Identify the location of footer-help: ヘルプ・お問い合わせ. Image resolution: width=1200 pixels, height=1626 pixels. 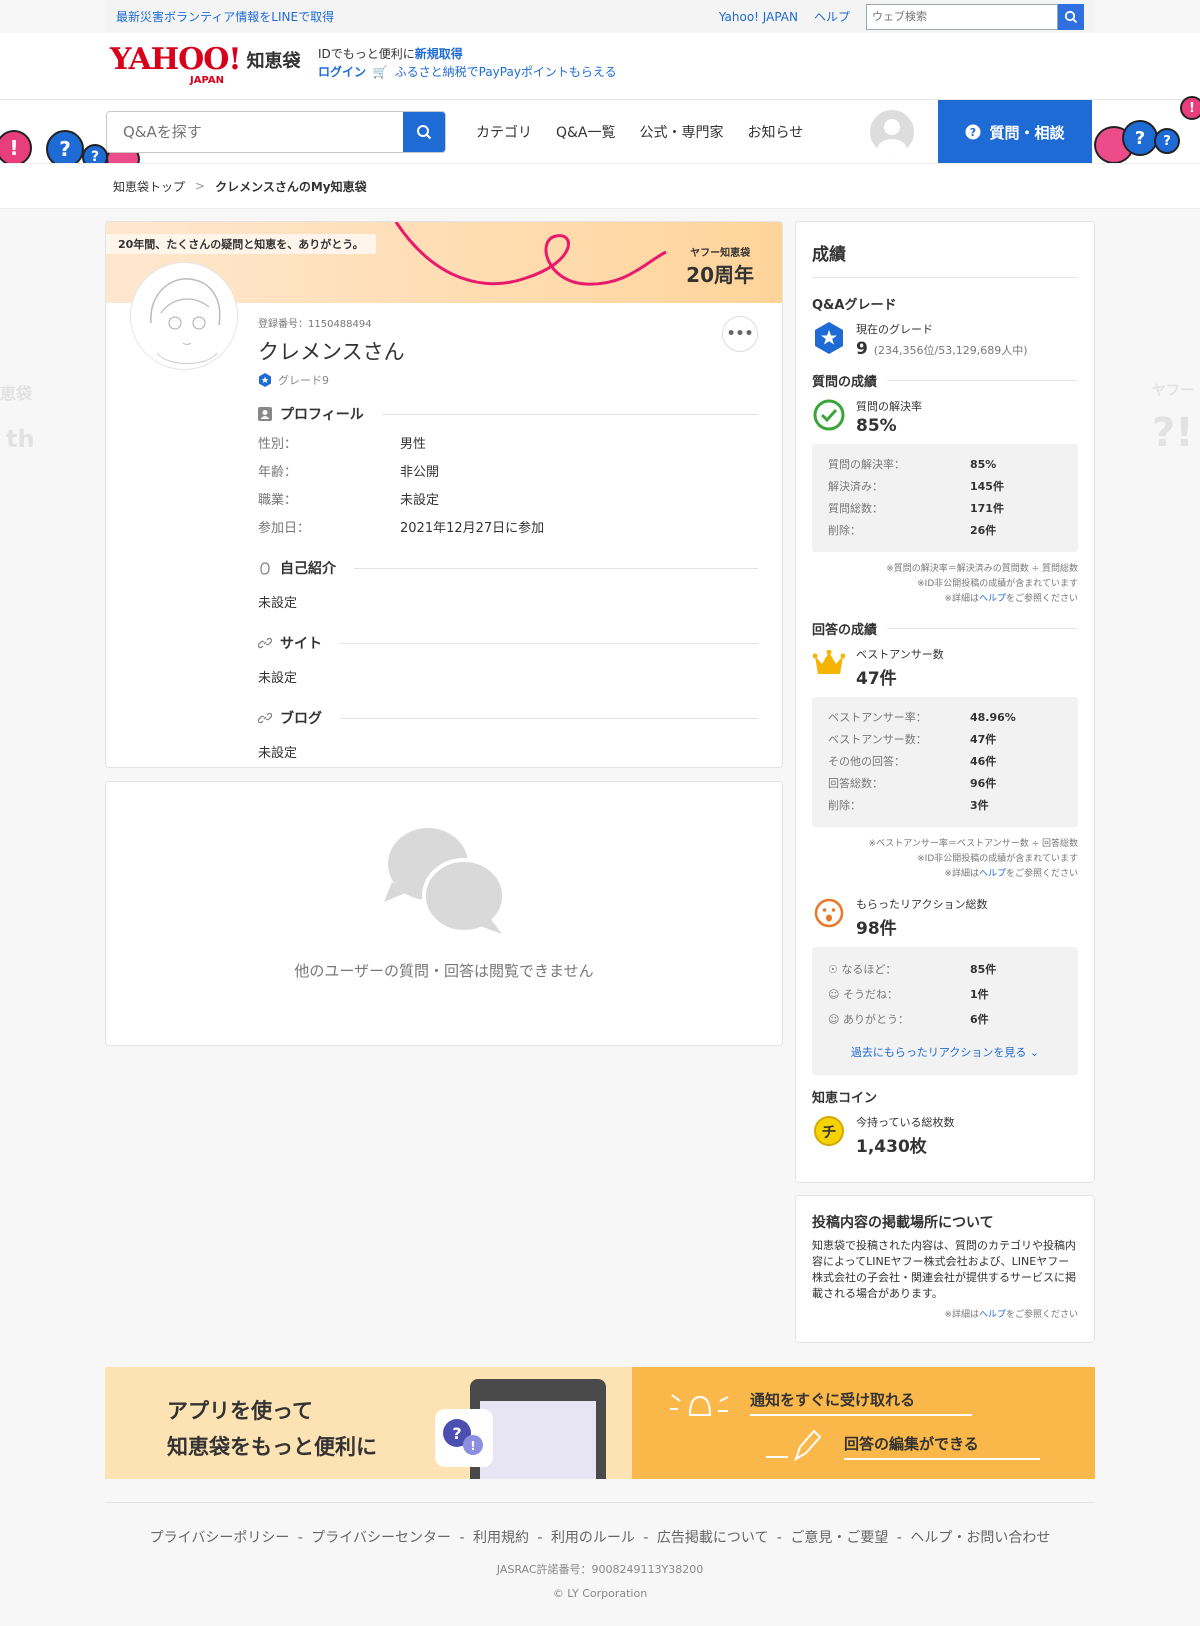
(980, 1538).